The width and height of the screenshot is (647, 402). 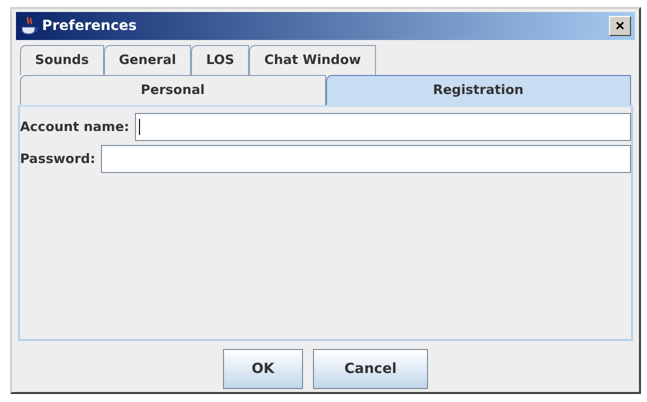 What do you see at coordinates (312, 60) in the screenshot?
I see `tab: Chat Window` at bounding box center [312, 60].